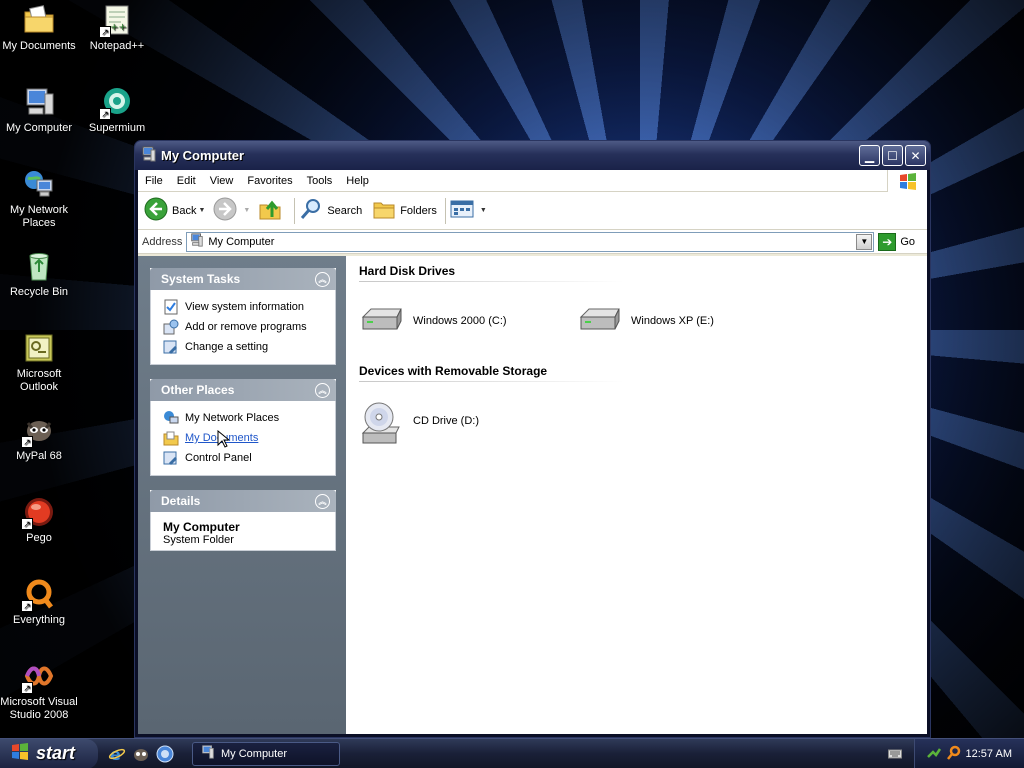 The height and width of the screenshot is (768, 1024). I want to click on forward-dropdown-icon: ▼, so click(246, 210).